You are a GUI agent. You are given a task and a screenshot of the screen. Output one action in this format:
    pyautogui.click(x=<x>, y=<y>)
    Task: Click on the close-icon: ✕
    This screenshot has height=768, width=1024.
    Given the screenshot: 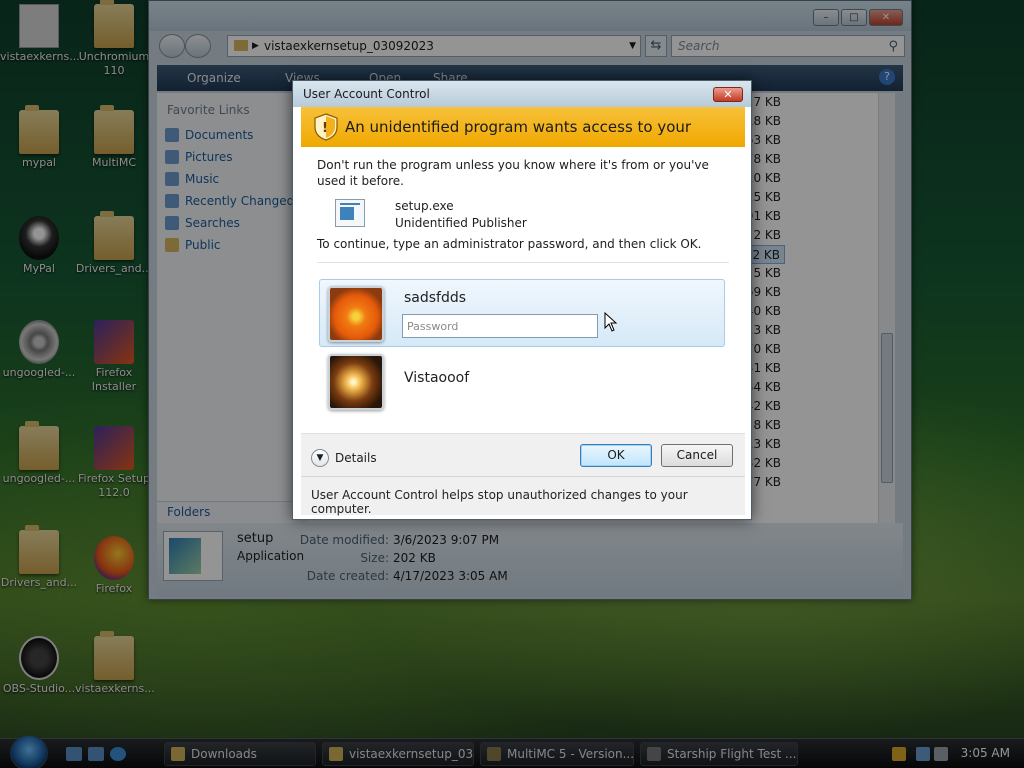 What is the action you would take?
    pyautogui.click(x=728, y=94)
    